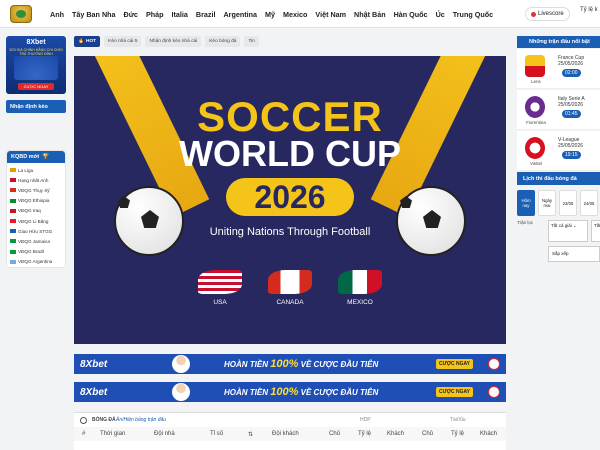 The height and width of the screenshot is (450, 600). Describe the element at coordinates (558, 178) in the screenshot. I see `schedule-title: Lịch thi đấu bóng đá` at that location.